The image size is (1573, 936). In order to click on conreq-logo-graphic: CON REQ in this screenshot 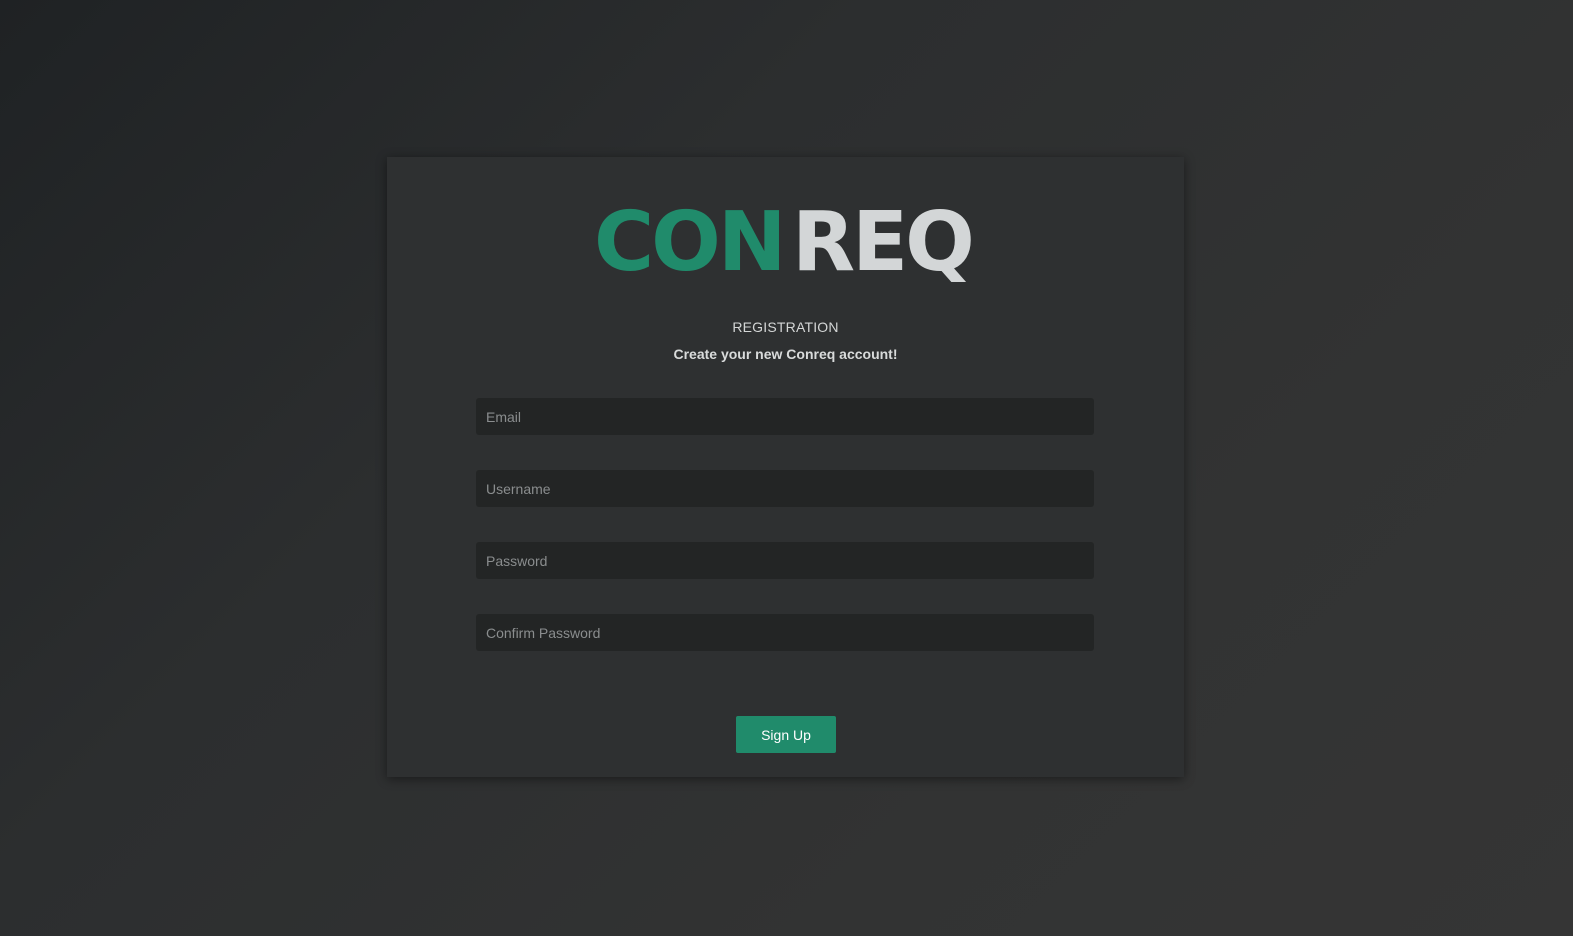, I will do `click(784, 243)`.